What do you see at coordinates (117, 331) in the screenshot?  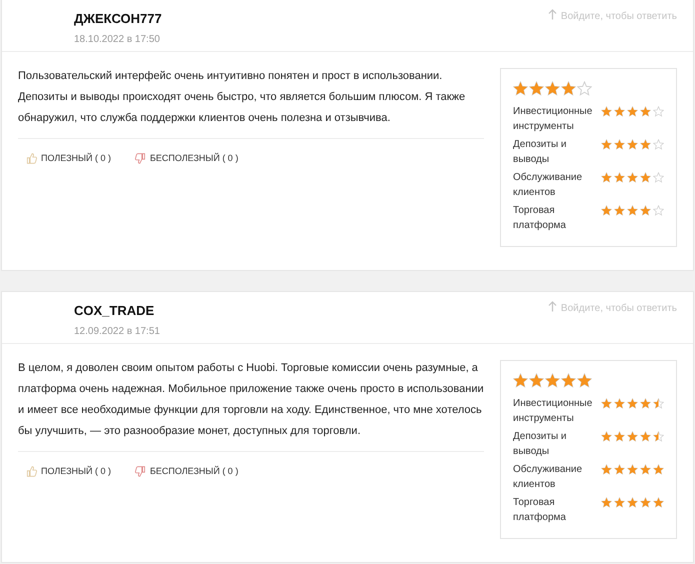 I see `review-date: 12.09.2022 в 17:51` at bounding box center [117, 331].